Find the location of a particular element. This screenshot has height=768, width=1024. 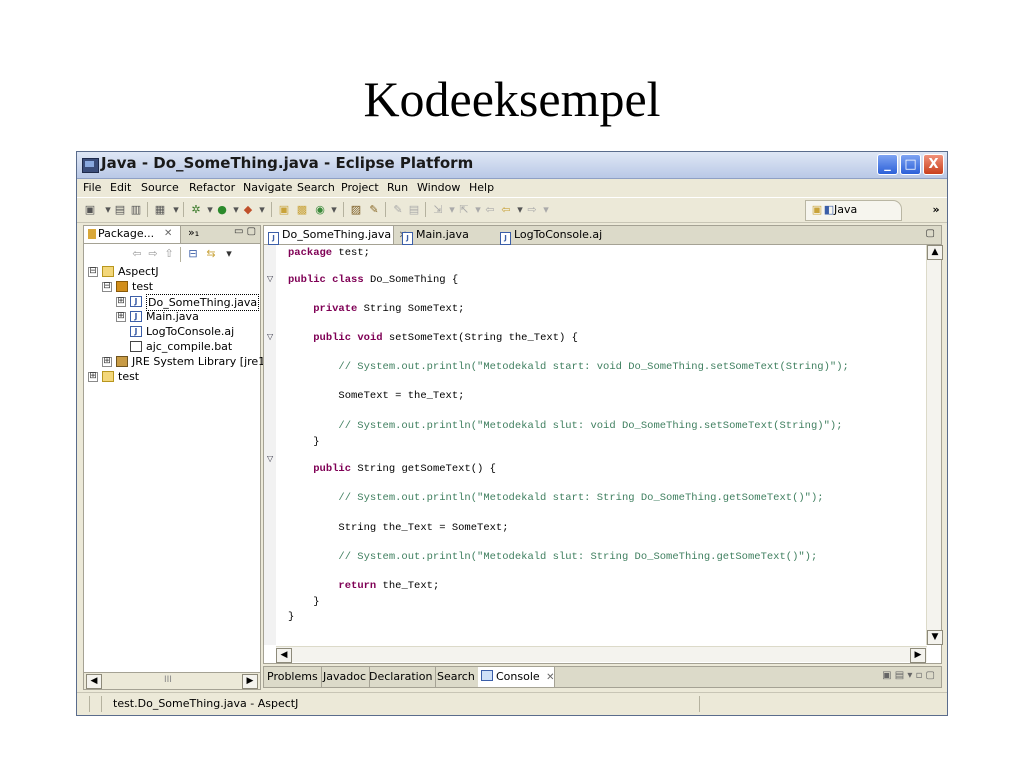

menu-window: Window is located at coordinates (438, 187).